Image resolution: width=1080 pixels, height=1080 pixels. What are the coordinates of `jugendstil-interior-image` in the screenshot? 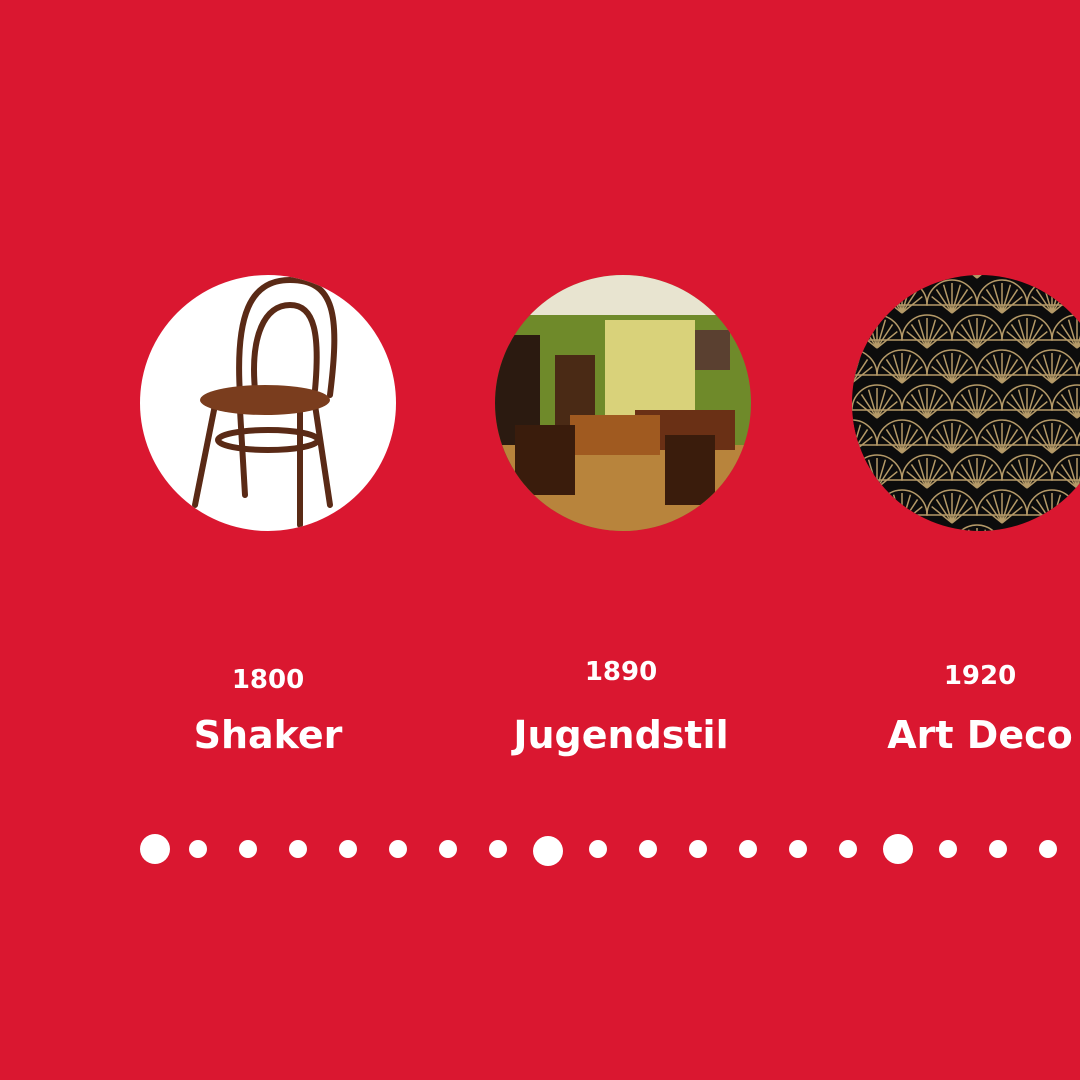 It's located at (623, 403).